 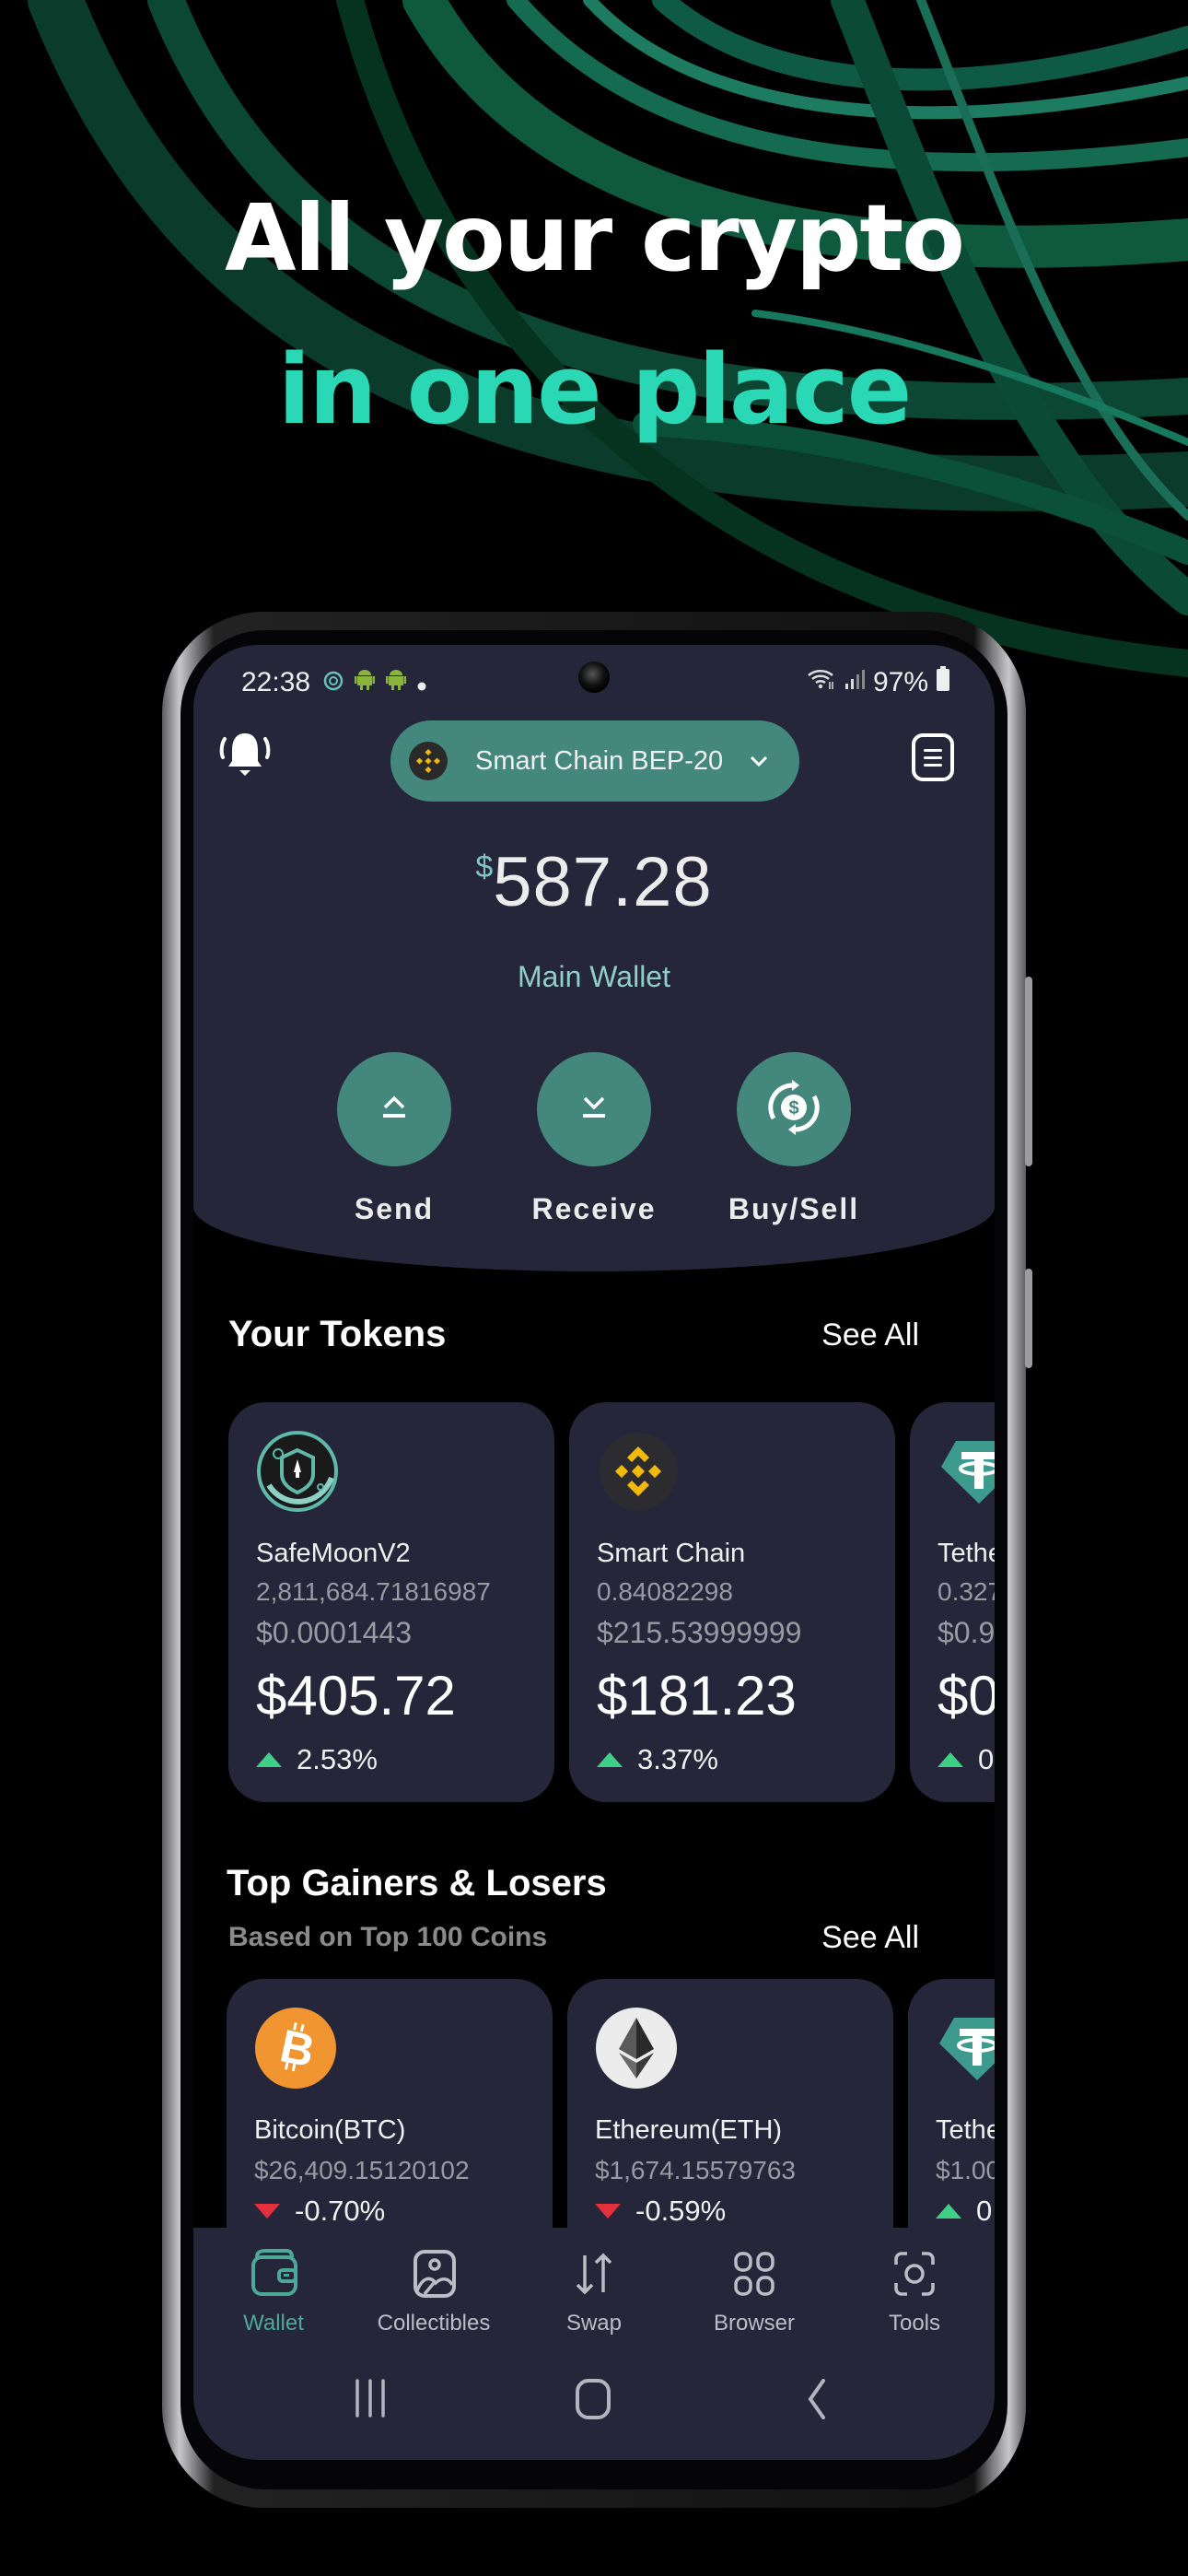 I want to click on bell-icon, so click(x=245, y=753).